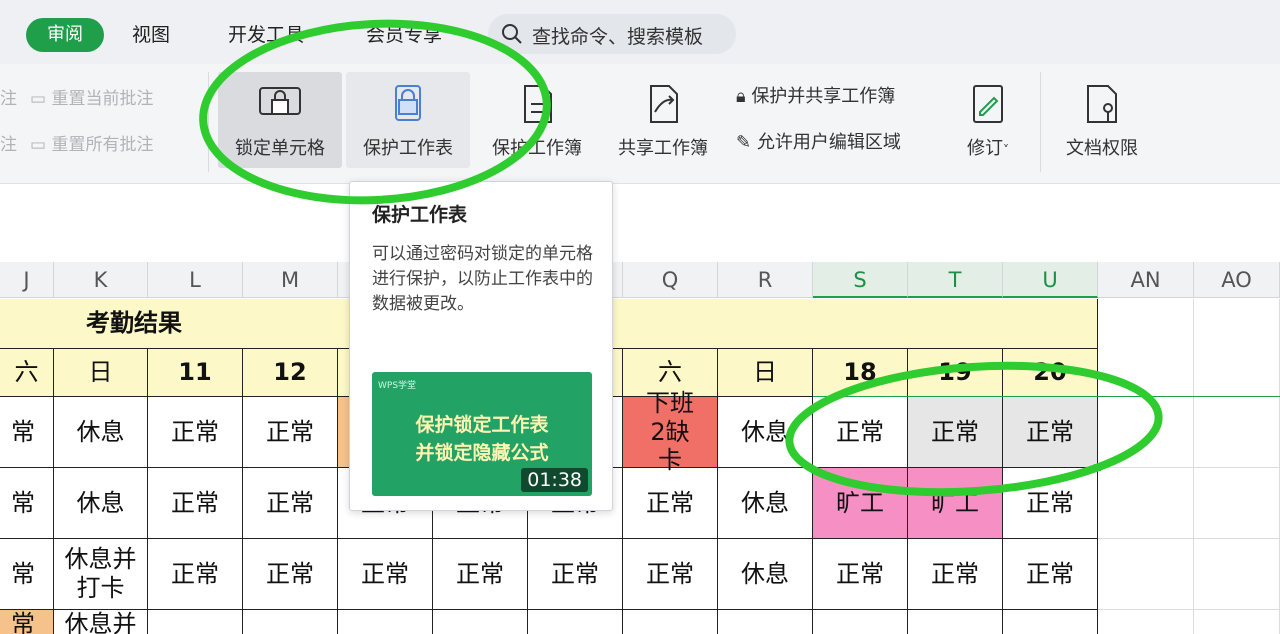 The height and width of the screenshot is (634, 1280). Describe the element at coordinates (612, 34) in the screenshot. I see `search-command-box: 查找命令、搜索模板` at that location.